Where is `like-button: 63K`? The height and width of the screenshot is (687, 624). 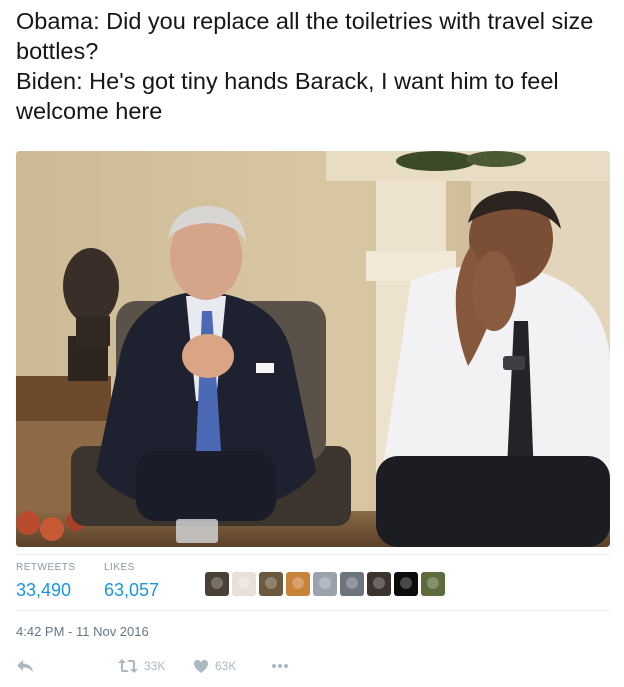 like-button: 63K is located at coordinates (214, 666).